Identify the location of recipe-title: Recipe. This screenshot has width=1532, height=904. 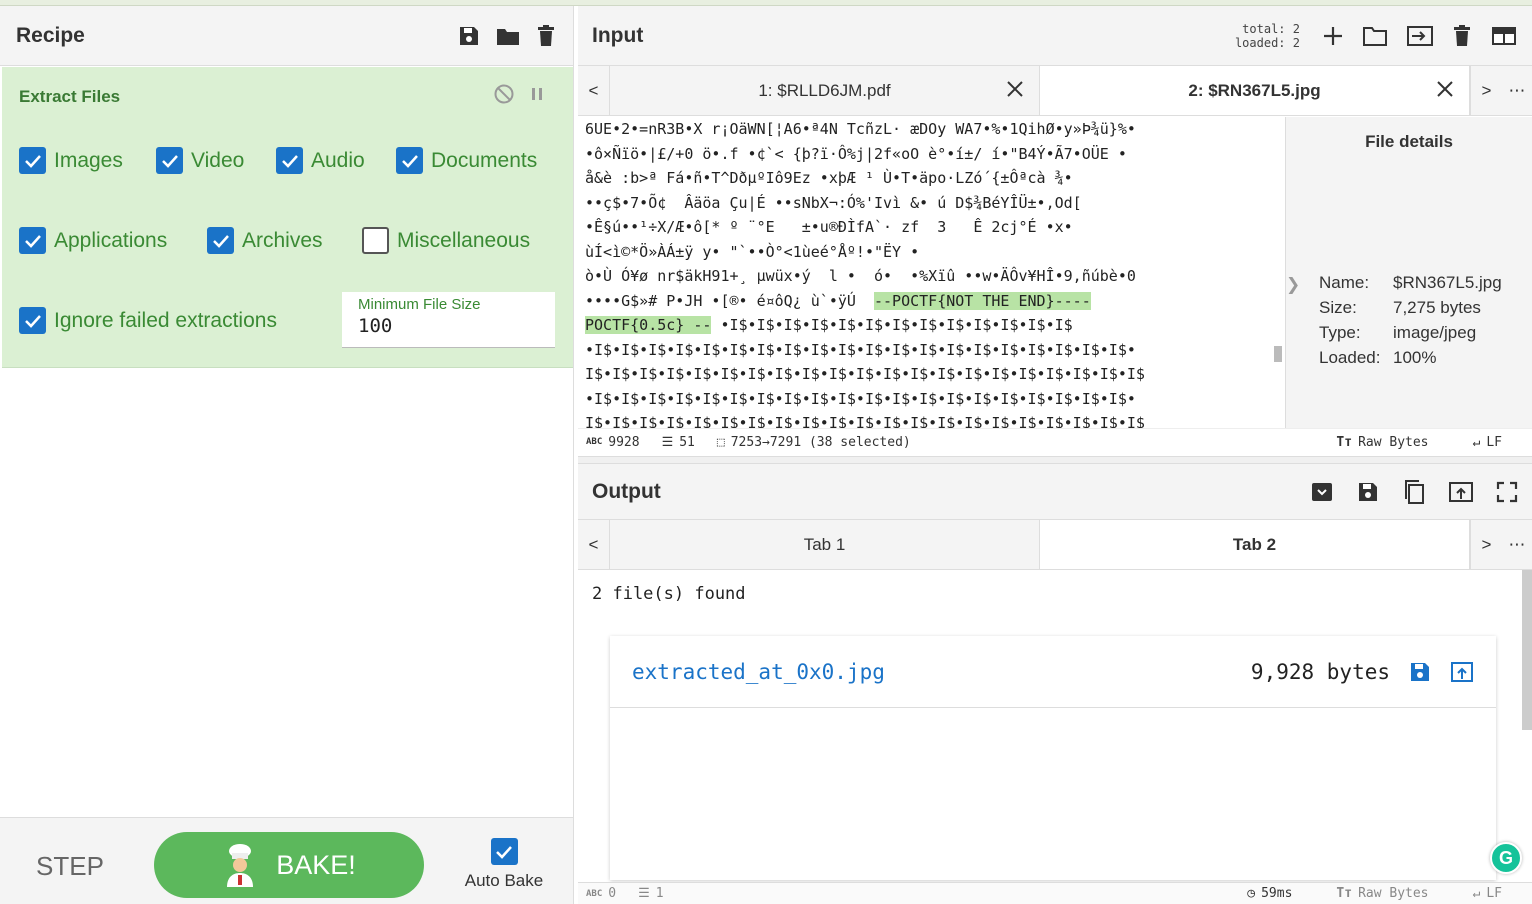
(50, 35).